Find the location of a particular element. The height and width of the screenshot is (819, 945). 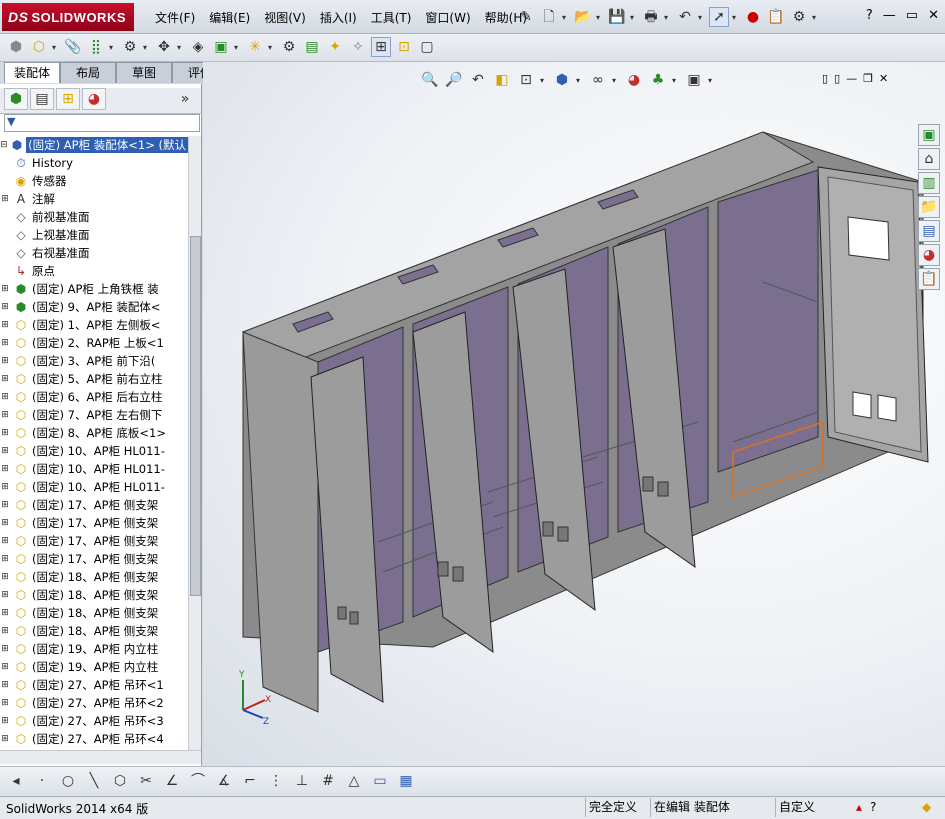

tree-item: ⊞ ⬡ (固定) 5、AP柜 前右立柱 is located at coordinates (94, 379).